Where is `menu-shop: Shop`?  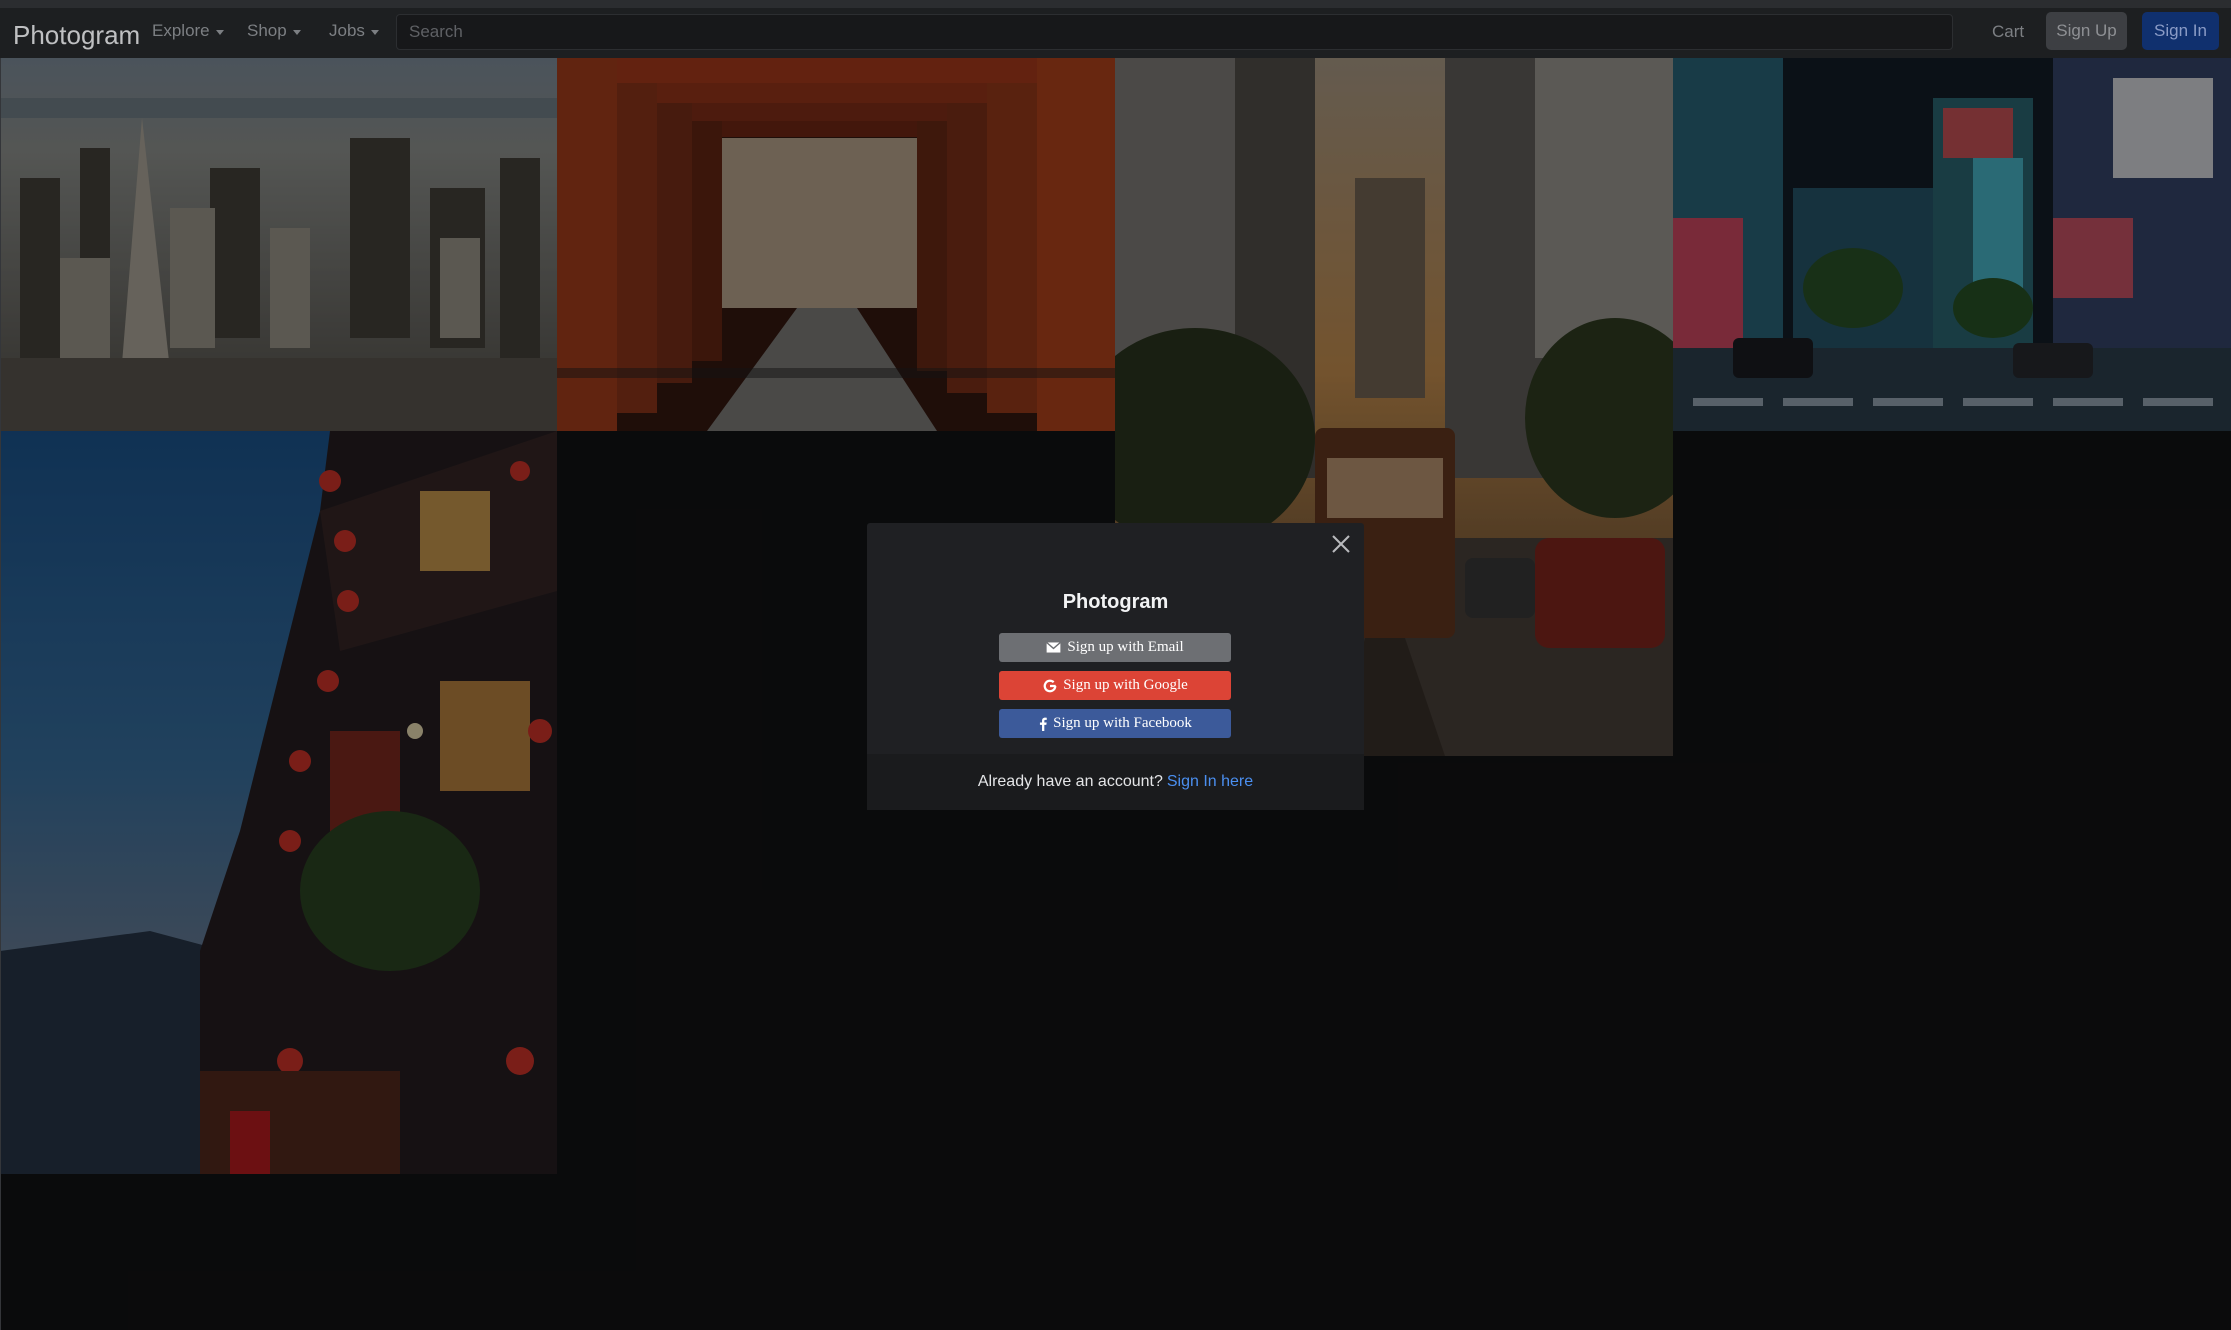
menu-shop: Shop is located at coordinates (274, 31).